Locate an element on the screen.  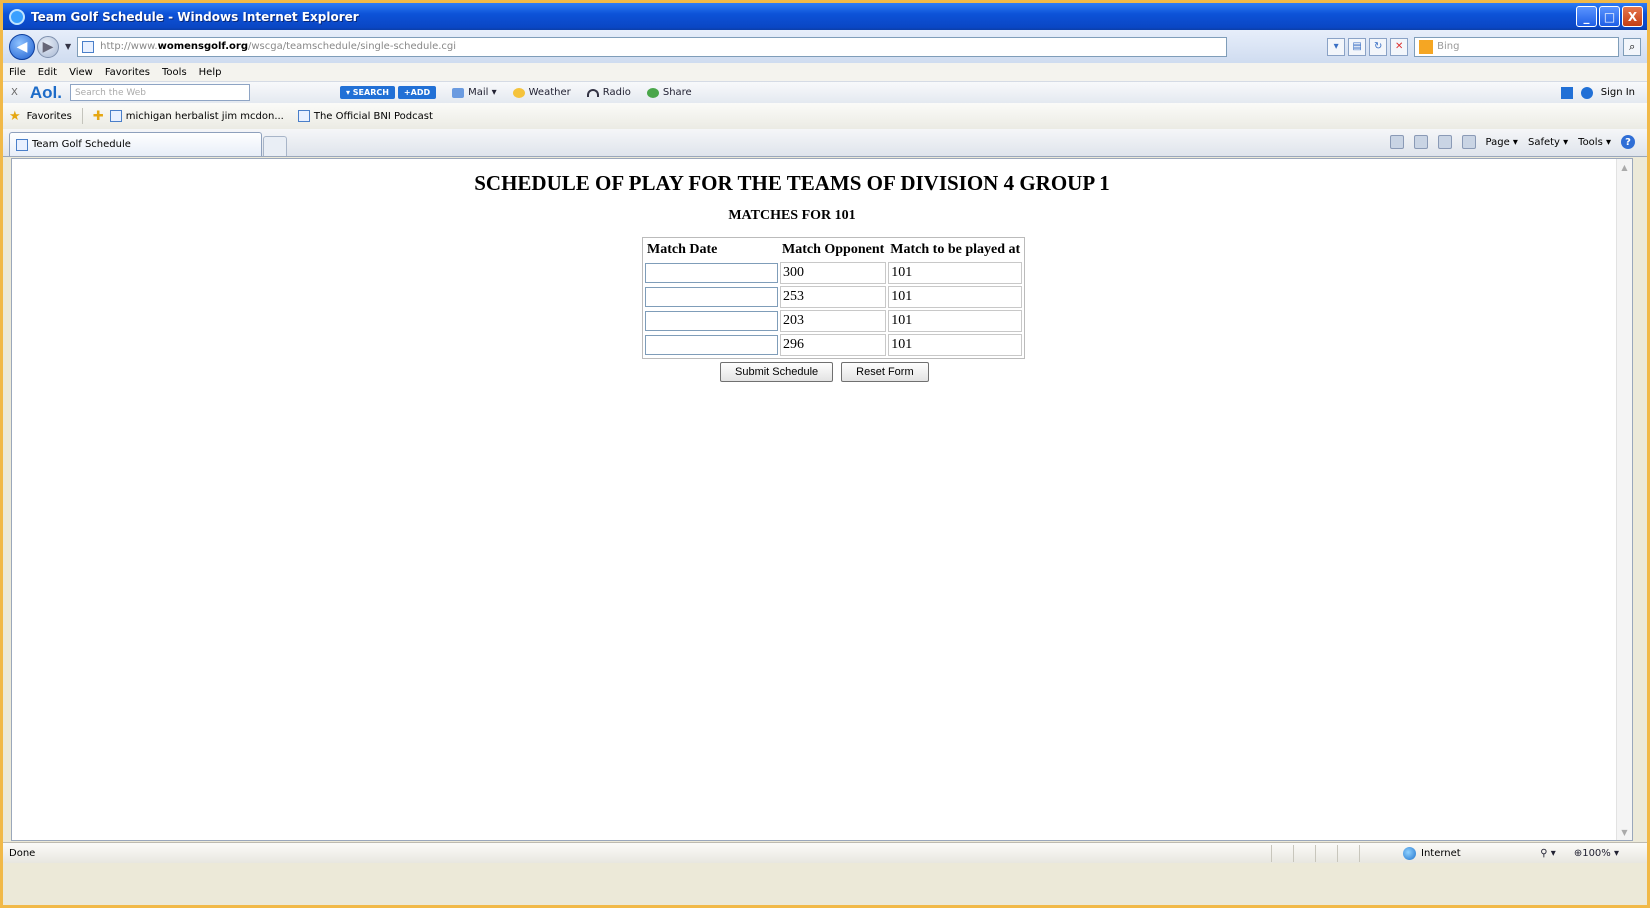
gear-icon is located at coordinates (1586, 92).